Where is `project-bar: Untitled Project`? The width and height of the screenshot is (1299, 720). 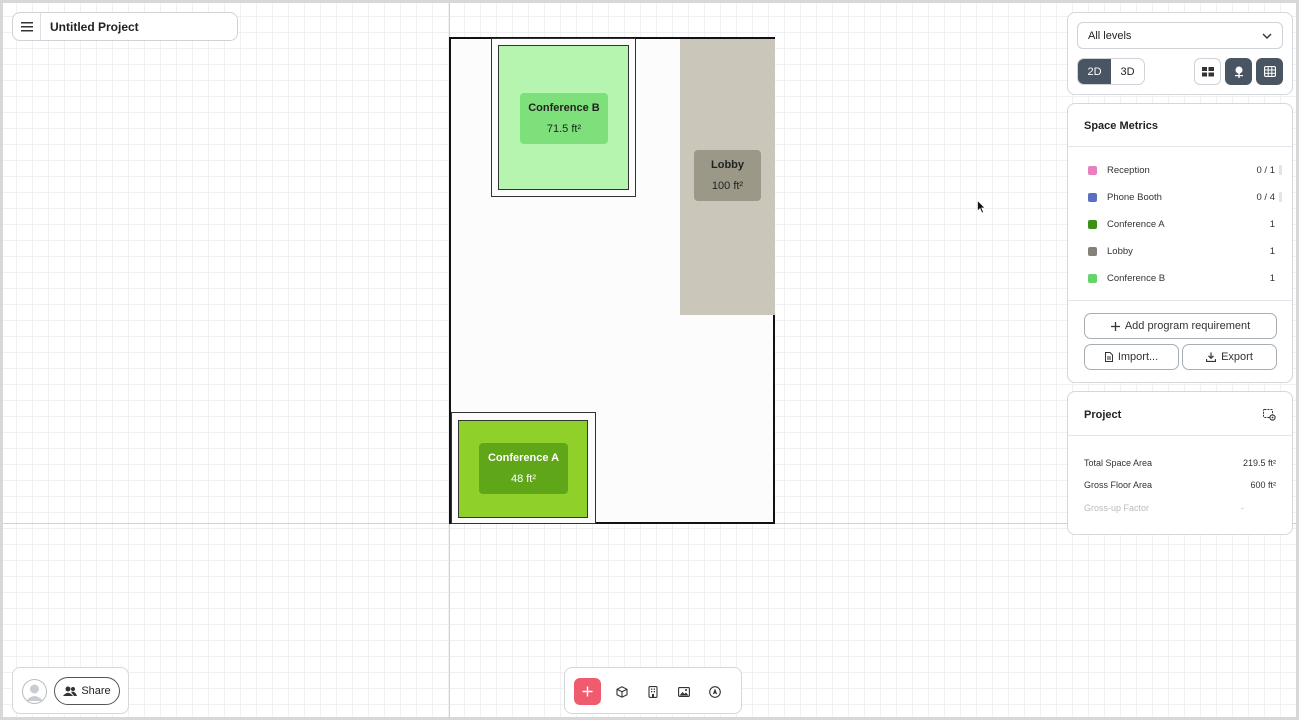
project-bar: Untitled Project is located at coordinates (125, 26).